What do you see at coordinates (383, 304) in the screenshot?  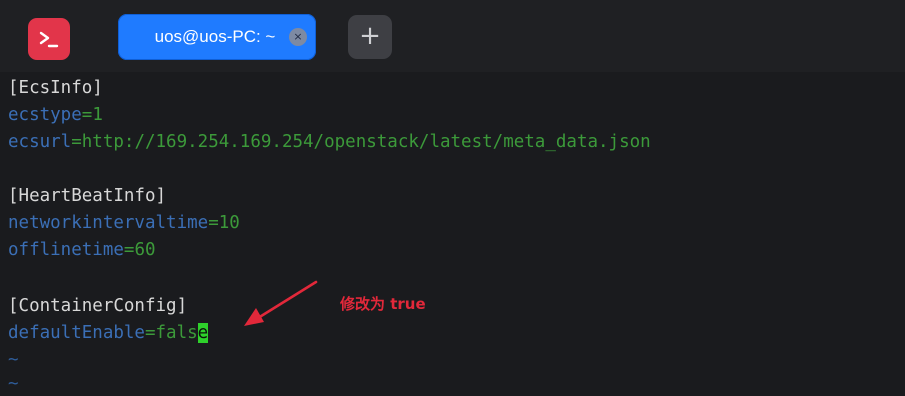 I see `annotation-label: 修改为 true` at bounding box center [383, 304].